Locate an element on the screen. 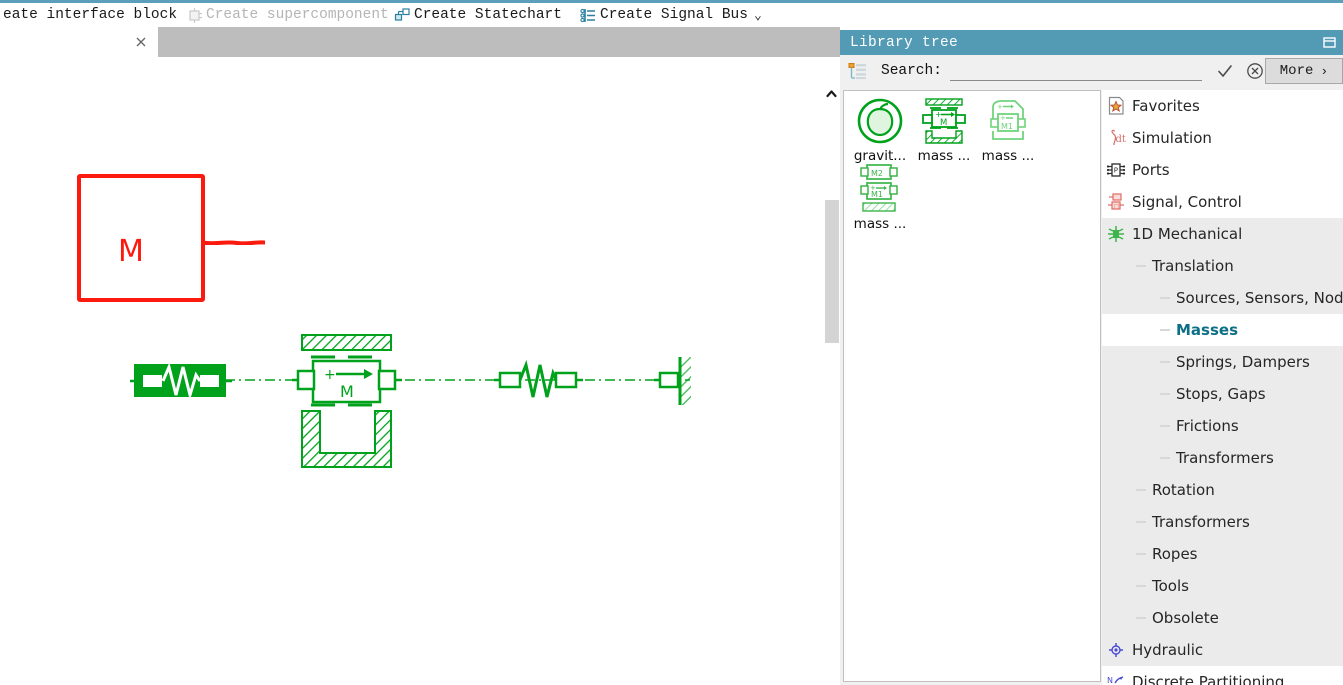 The image size is (1343, 685). tree-item-label: Rotation is located at coordinates (1183, 490).